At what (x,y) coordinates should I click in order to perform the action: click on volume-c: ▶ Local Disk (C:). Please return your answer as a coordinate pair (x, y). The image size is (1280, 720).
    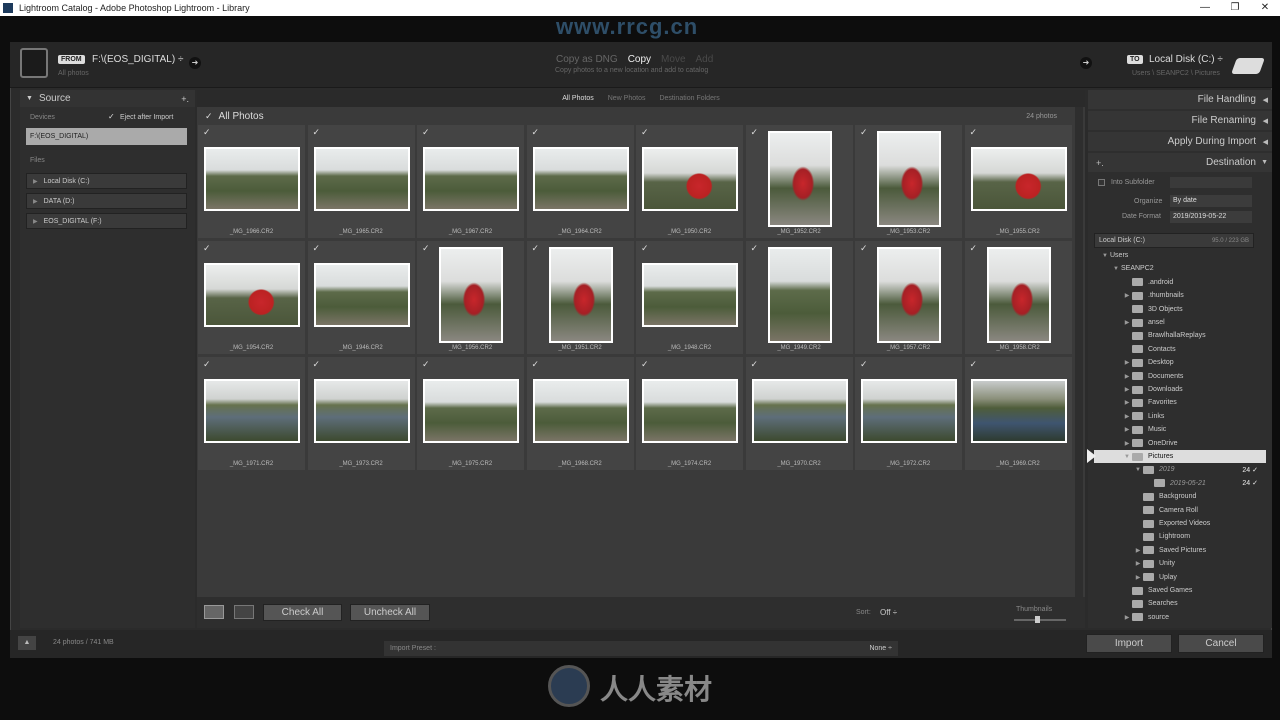
    Looking at the image, I should click on (106, 181).